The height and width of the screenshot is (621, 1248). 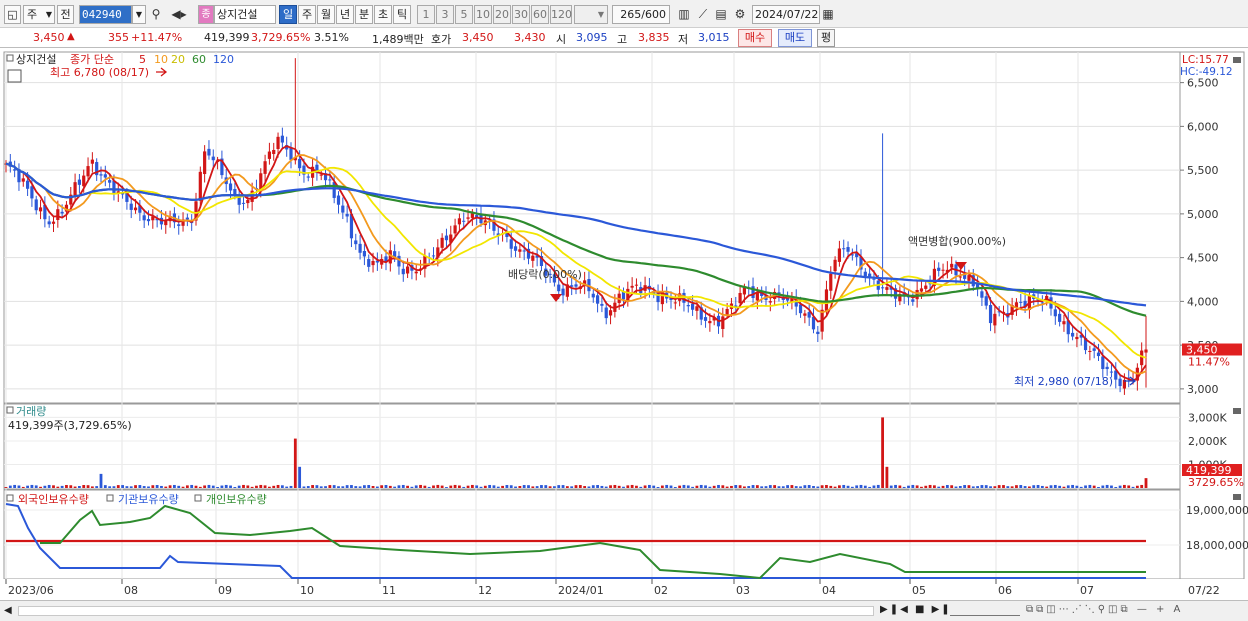 I want to click on market-select: 주 ▼, so click(x=39, y=14).